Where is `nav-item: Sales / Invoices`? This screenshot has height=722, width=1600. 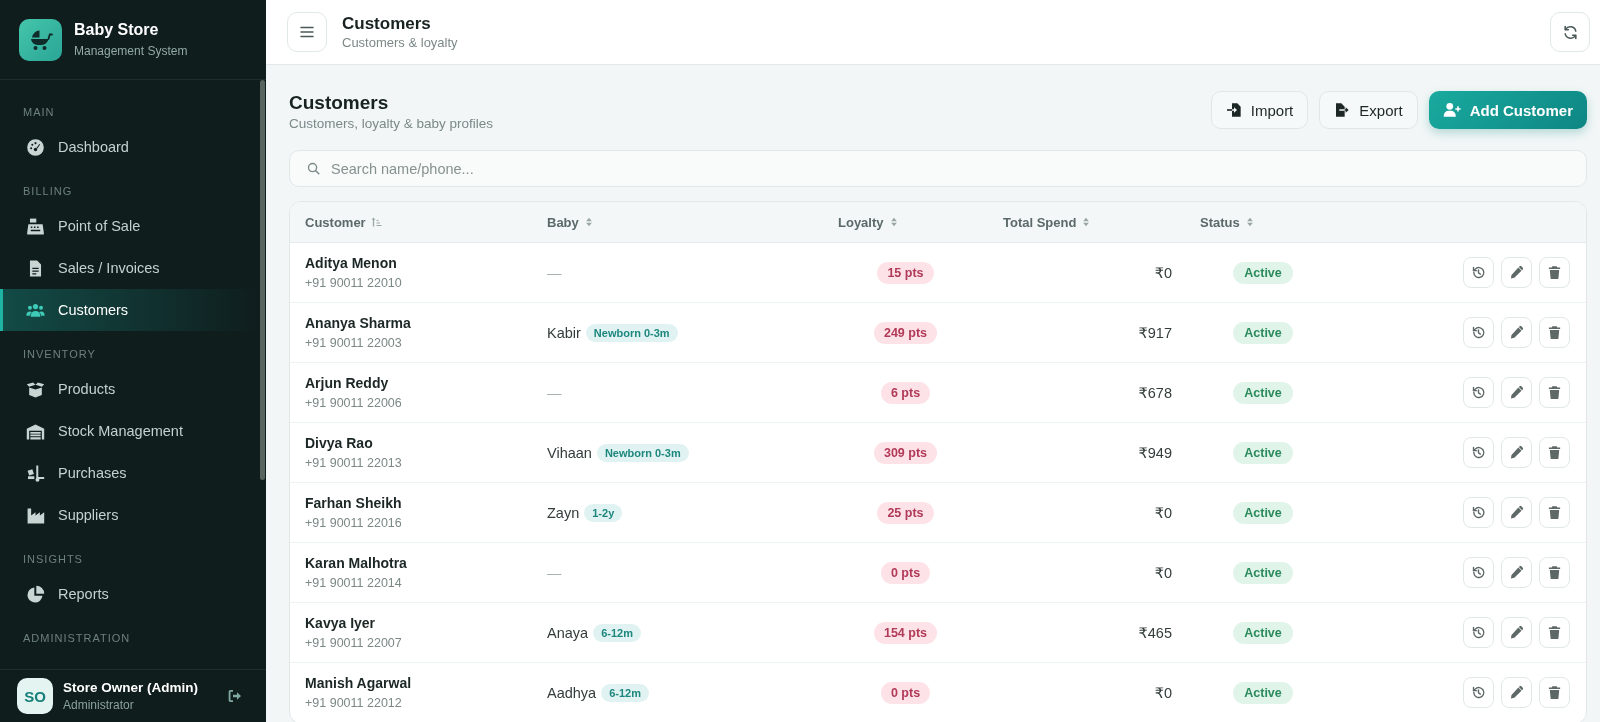
nav-item: Sales / Invoices is located at coordinates (129, 268).